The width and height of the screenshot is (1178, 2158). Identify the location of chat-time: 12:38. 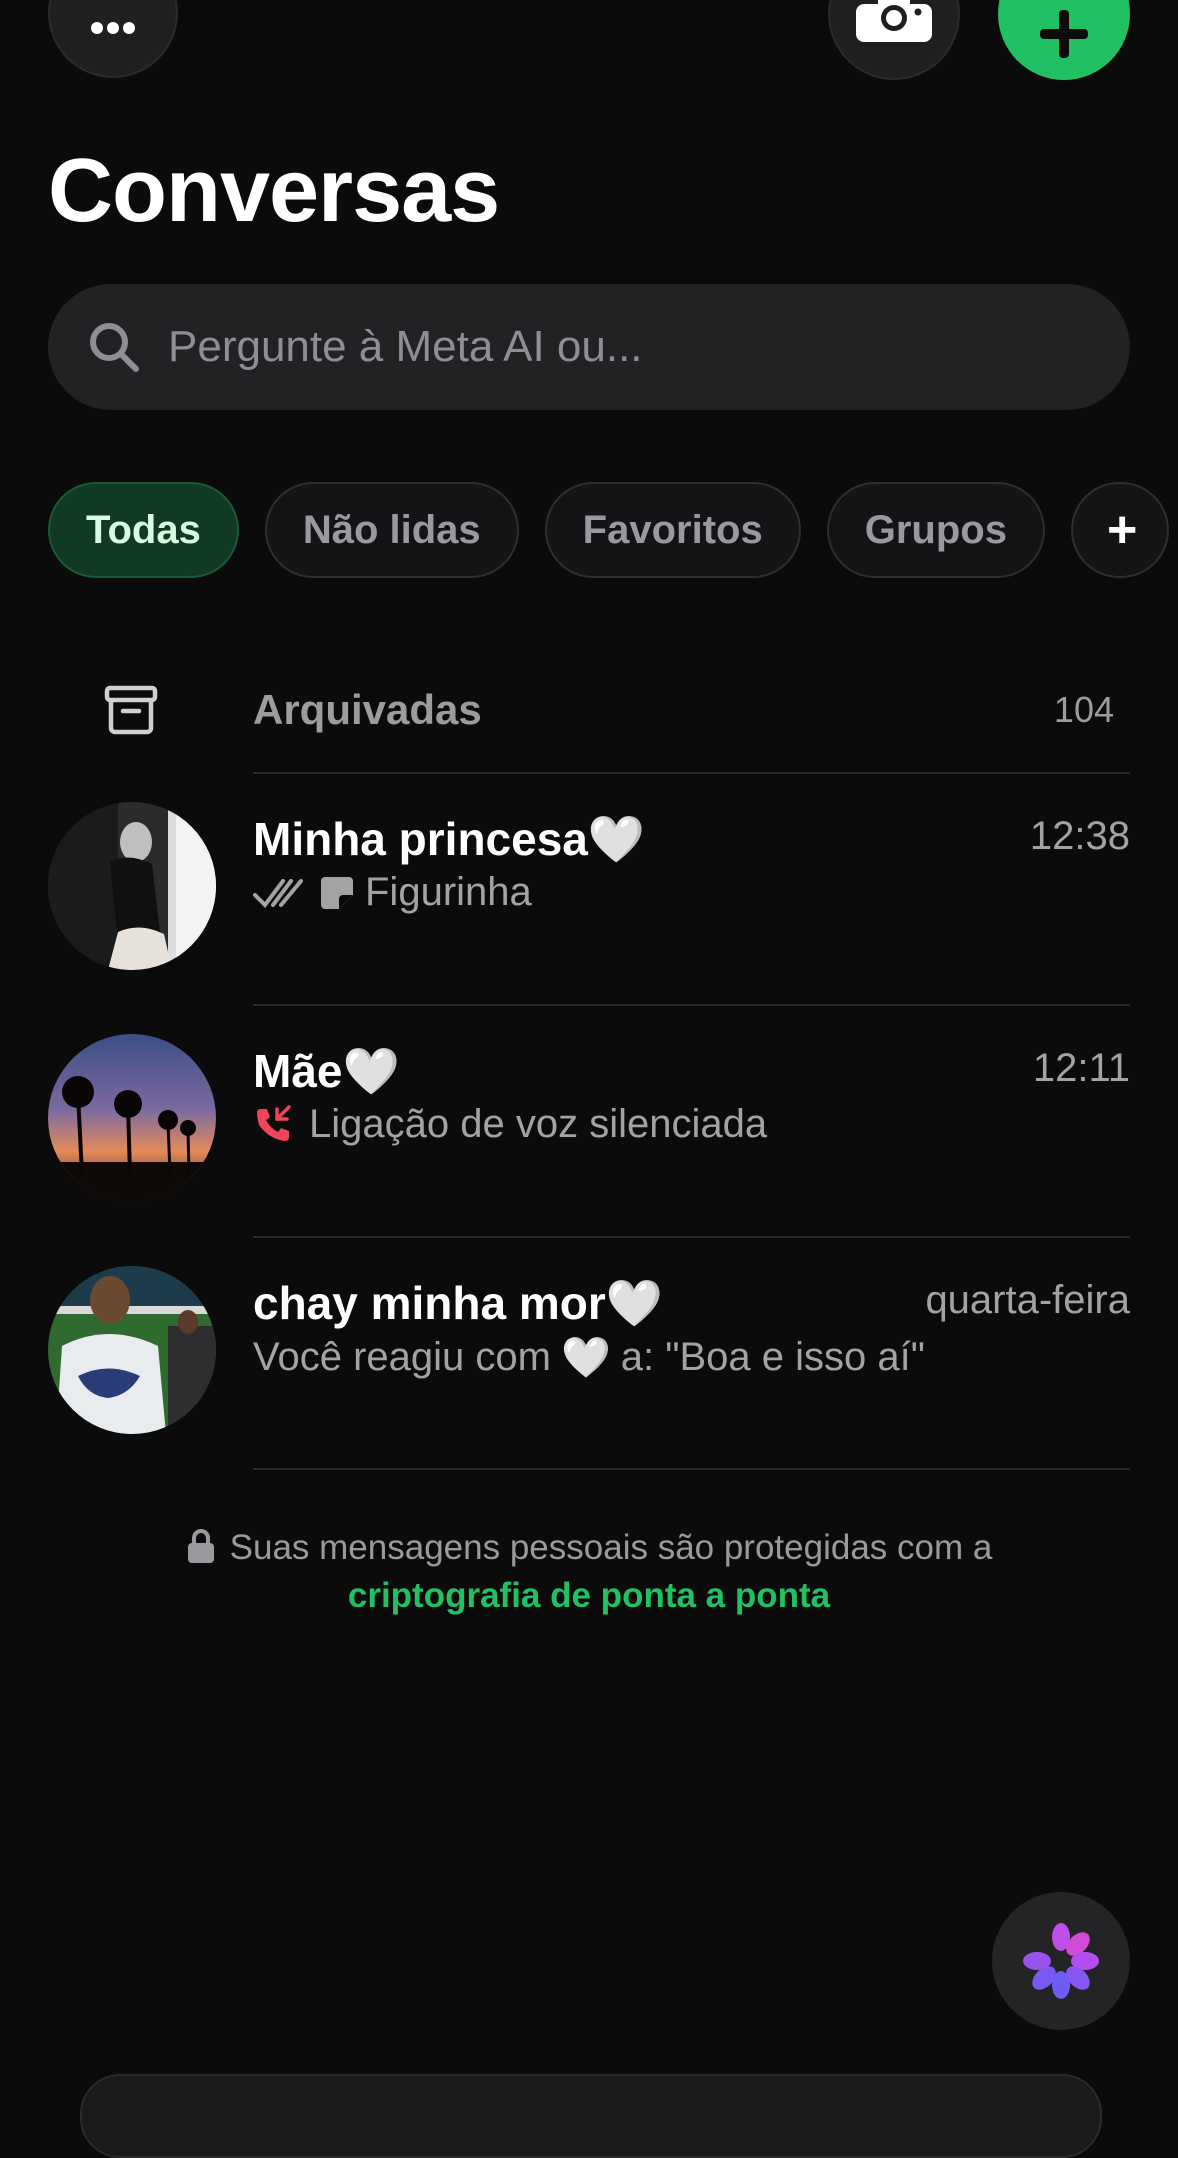
(1079, 836).